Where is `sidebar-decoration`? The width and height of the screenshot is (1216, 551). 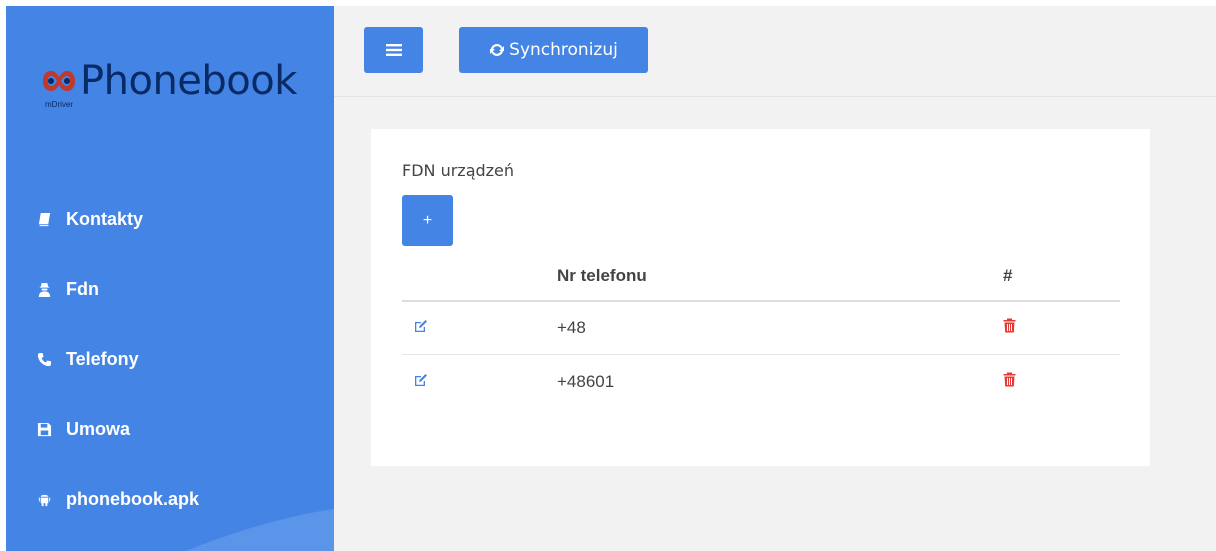 sidebar-decoration is located at coordinates (260, 530).